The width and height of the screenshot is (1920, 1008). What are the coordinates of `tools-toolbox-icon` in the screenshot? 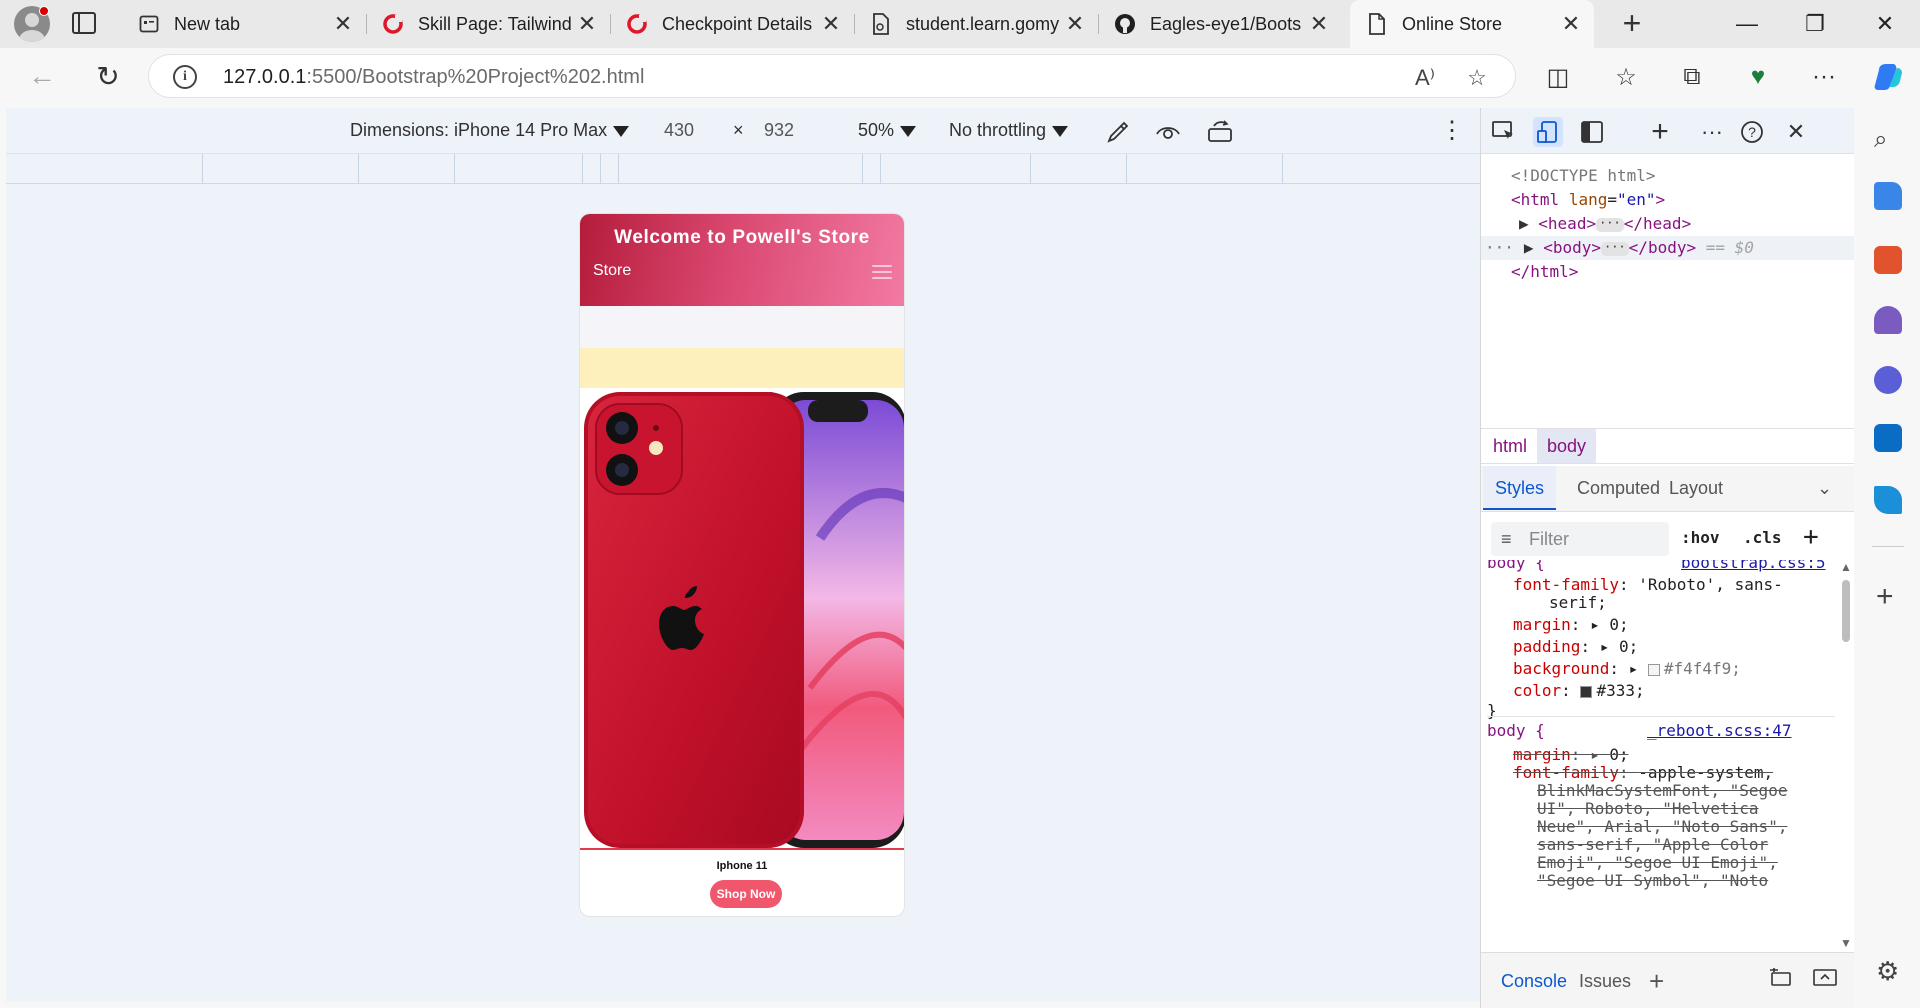 It's located at (1888, 260).